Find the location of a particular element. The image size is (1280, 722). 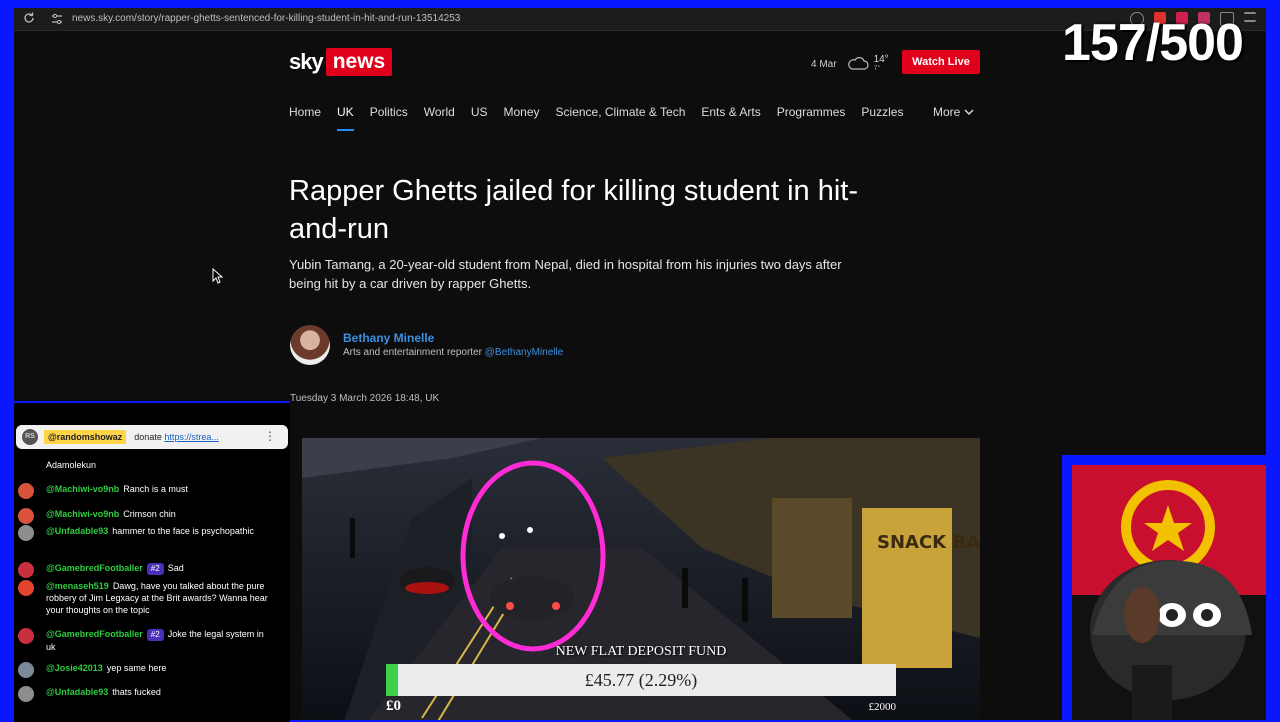

angola-flag-backdrop is located at coordinates (1169, 592).